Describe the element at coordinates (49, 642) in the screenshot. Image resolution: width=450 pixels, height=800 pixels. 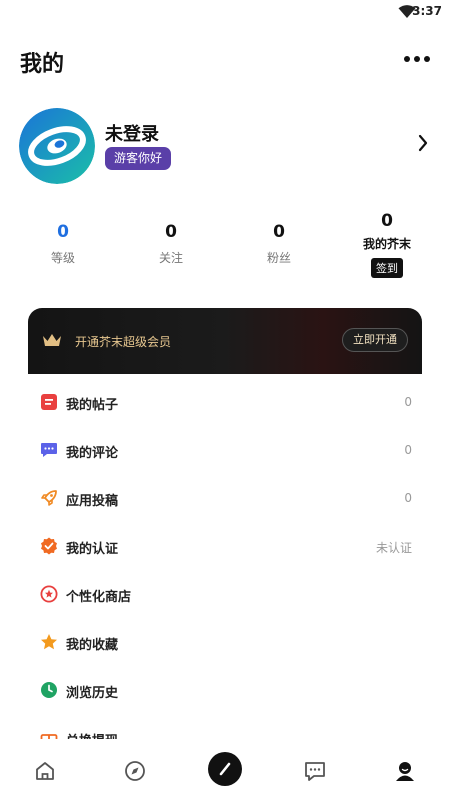
I see `star-icon` at that location.